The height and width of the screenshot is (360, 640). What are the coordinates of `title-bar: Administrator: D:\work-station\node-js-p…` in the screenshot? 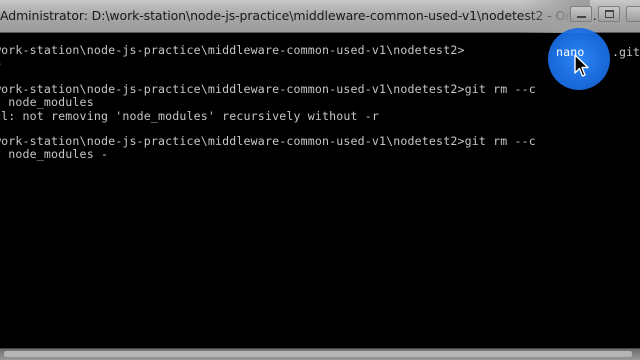 It's located at (320, 16).